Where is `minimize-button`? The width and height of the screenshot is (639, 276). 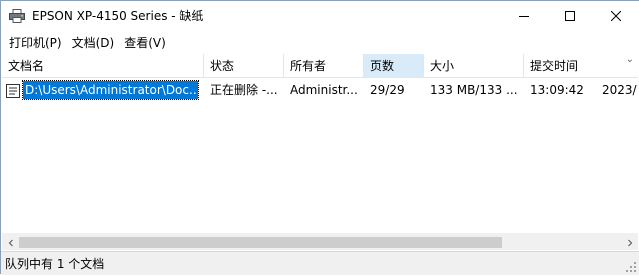
minimize-button is located at coordinates (524, 16).